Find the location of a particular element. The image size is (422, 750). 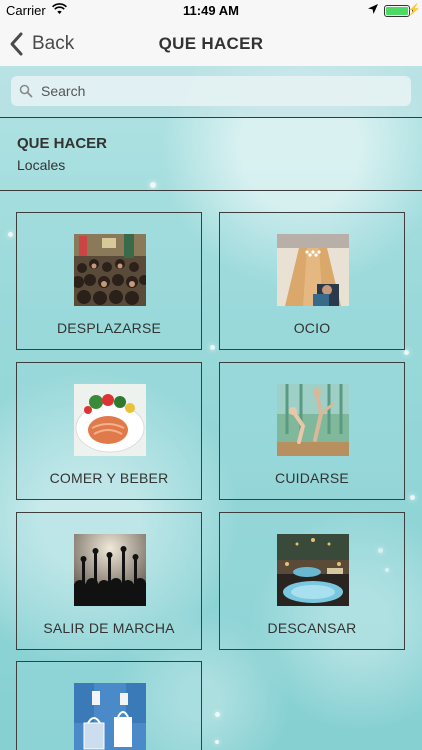

tile-label: CUIDARSE is located at coordinates (312, 478).